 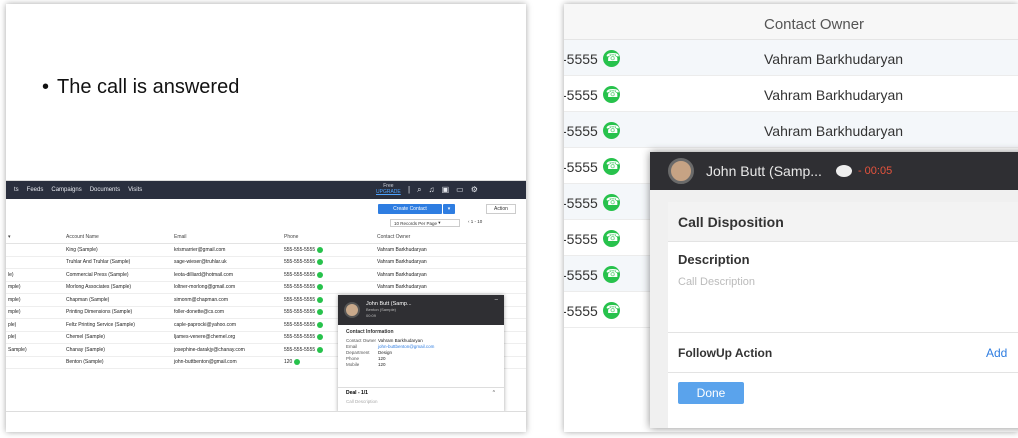 What do you see at coordinates (36, 237) in the screenshot?
I see `col-header-name: ▾` at bounding box center [36, 237].